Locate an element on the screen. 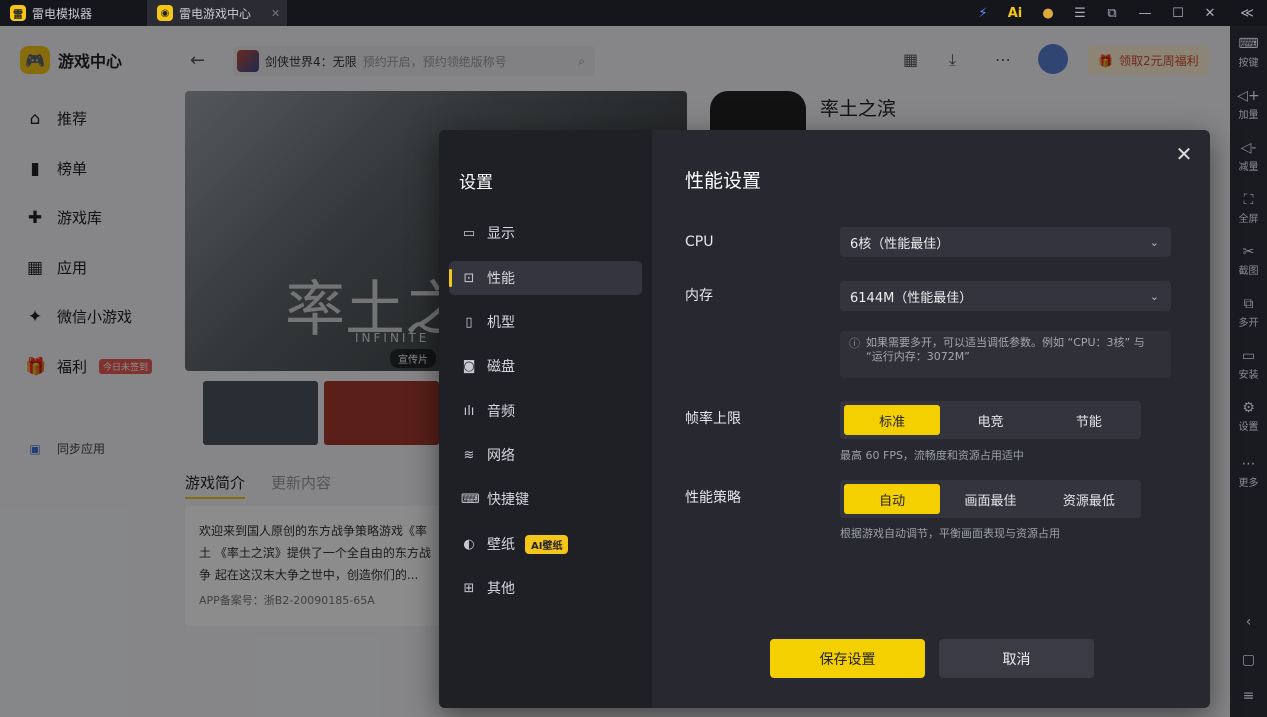 The width and height of the screenshot is (1267, 717). toolbar-label: 更多 is located at coordinates (1248, 483).